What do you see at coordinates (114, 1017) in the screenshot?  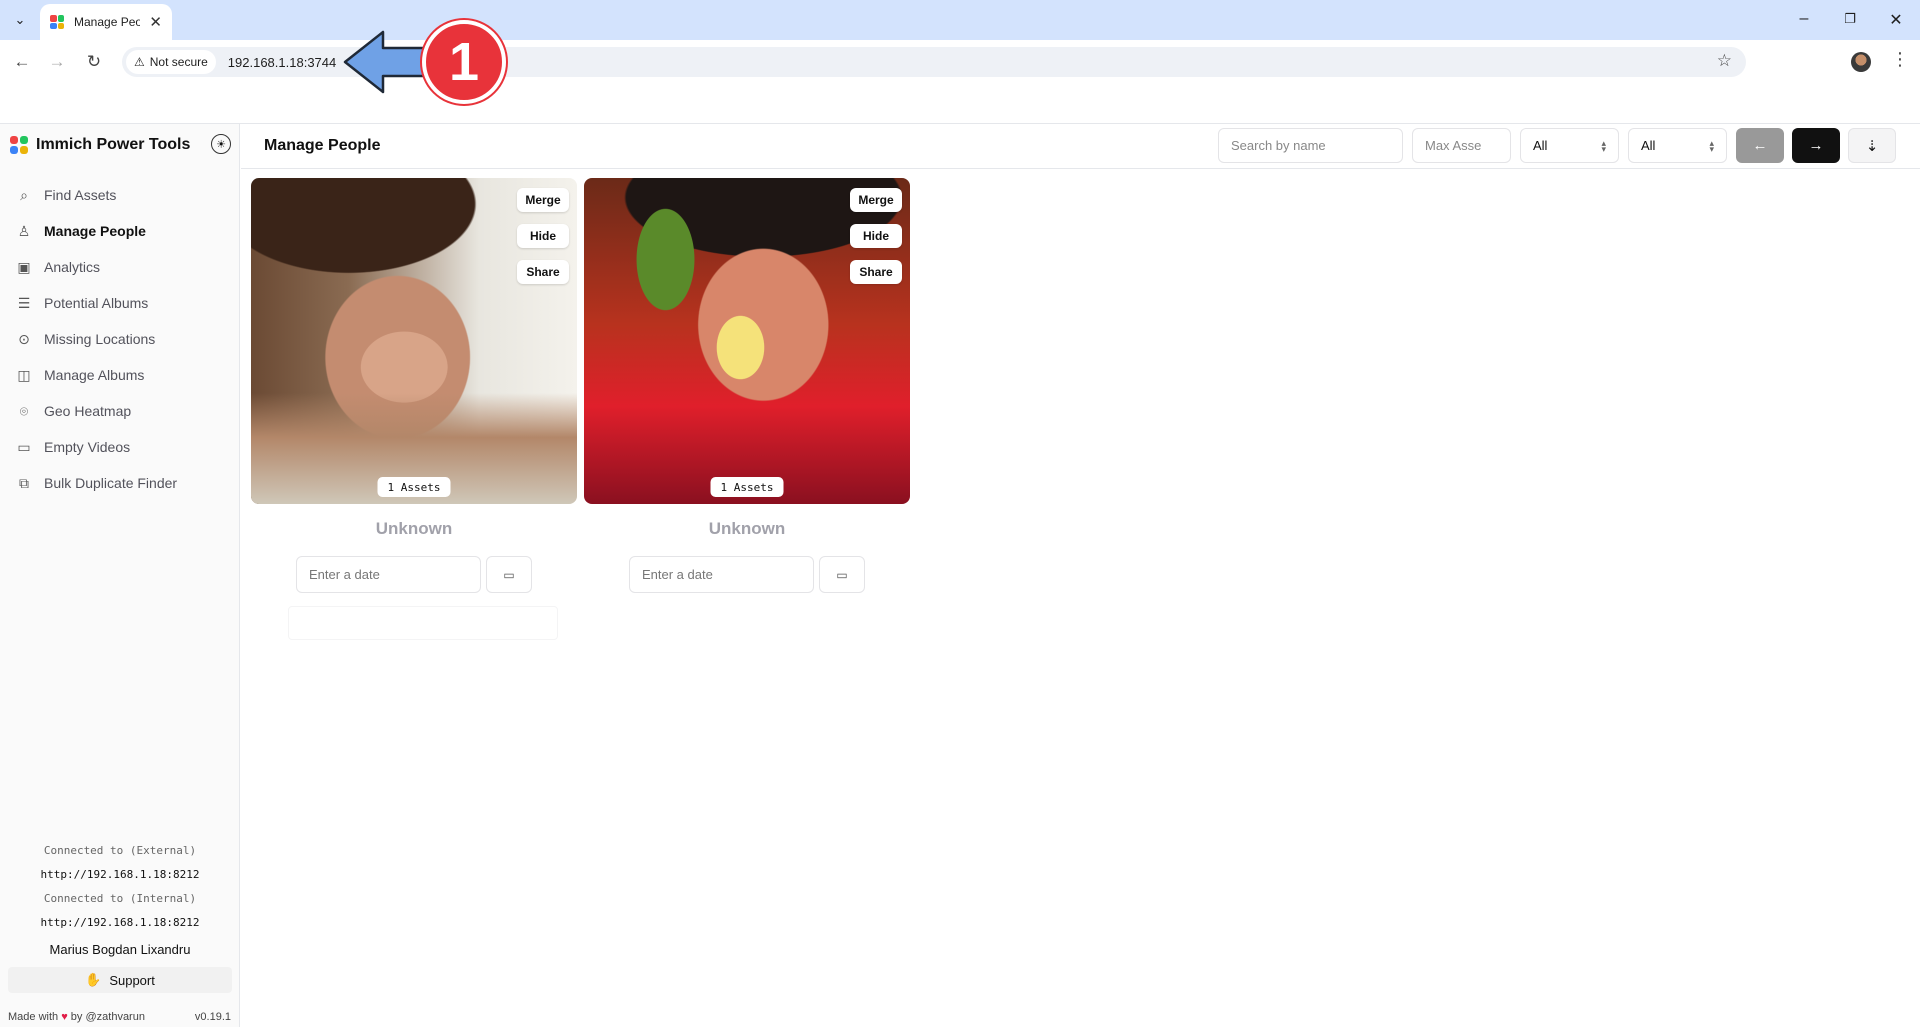 I see `author-link: @zathvarun` at bounding box center [114, 1017].